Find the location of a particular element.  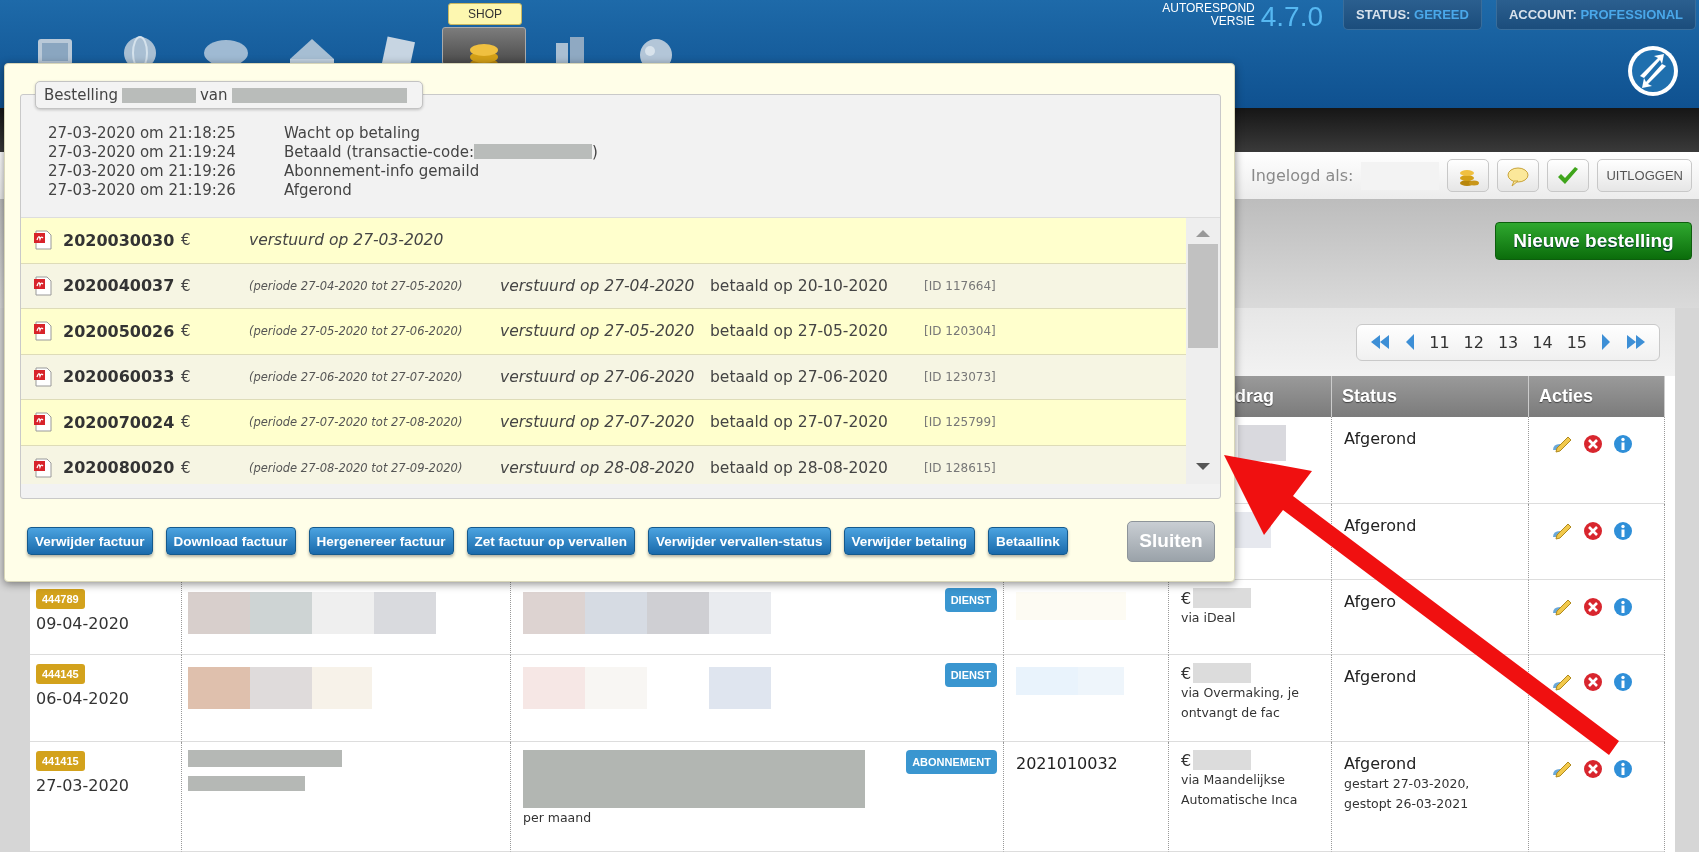

page-link: 15 is located at coordinates (1576, 342).